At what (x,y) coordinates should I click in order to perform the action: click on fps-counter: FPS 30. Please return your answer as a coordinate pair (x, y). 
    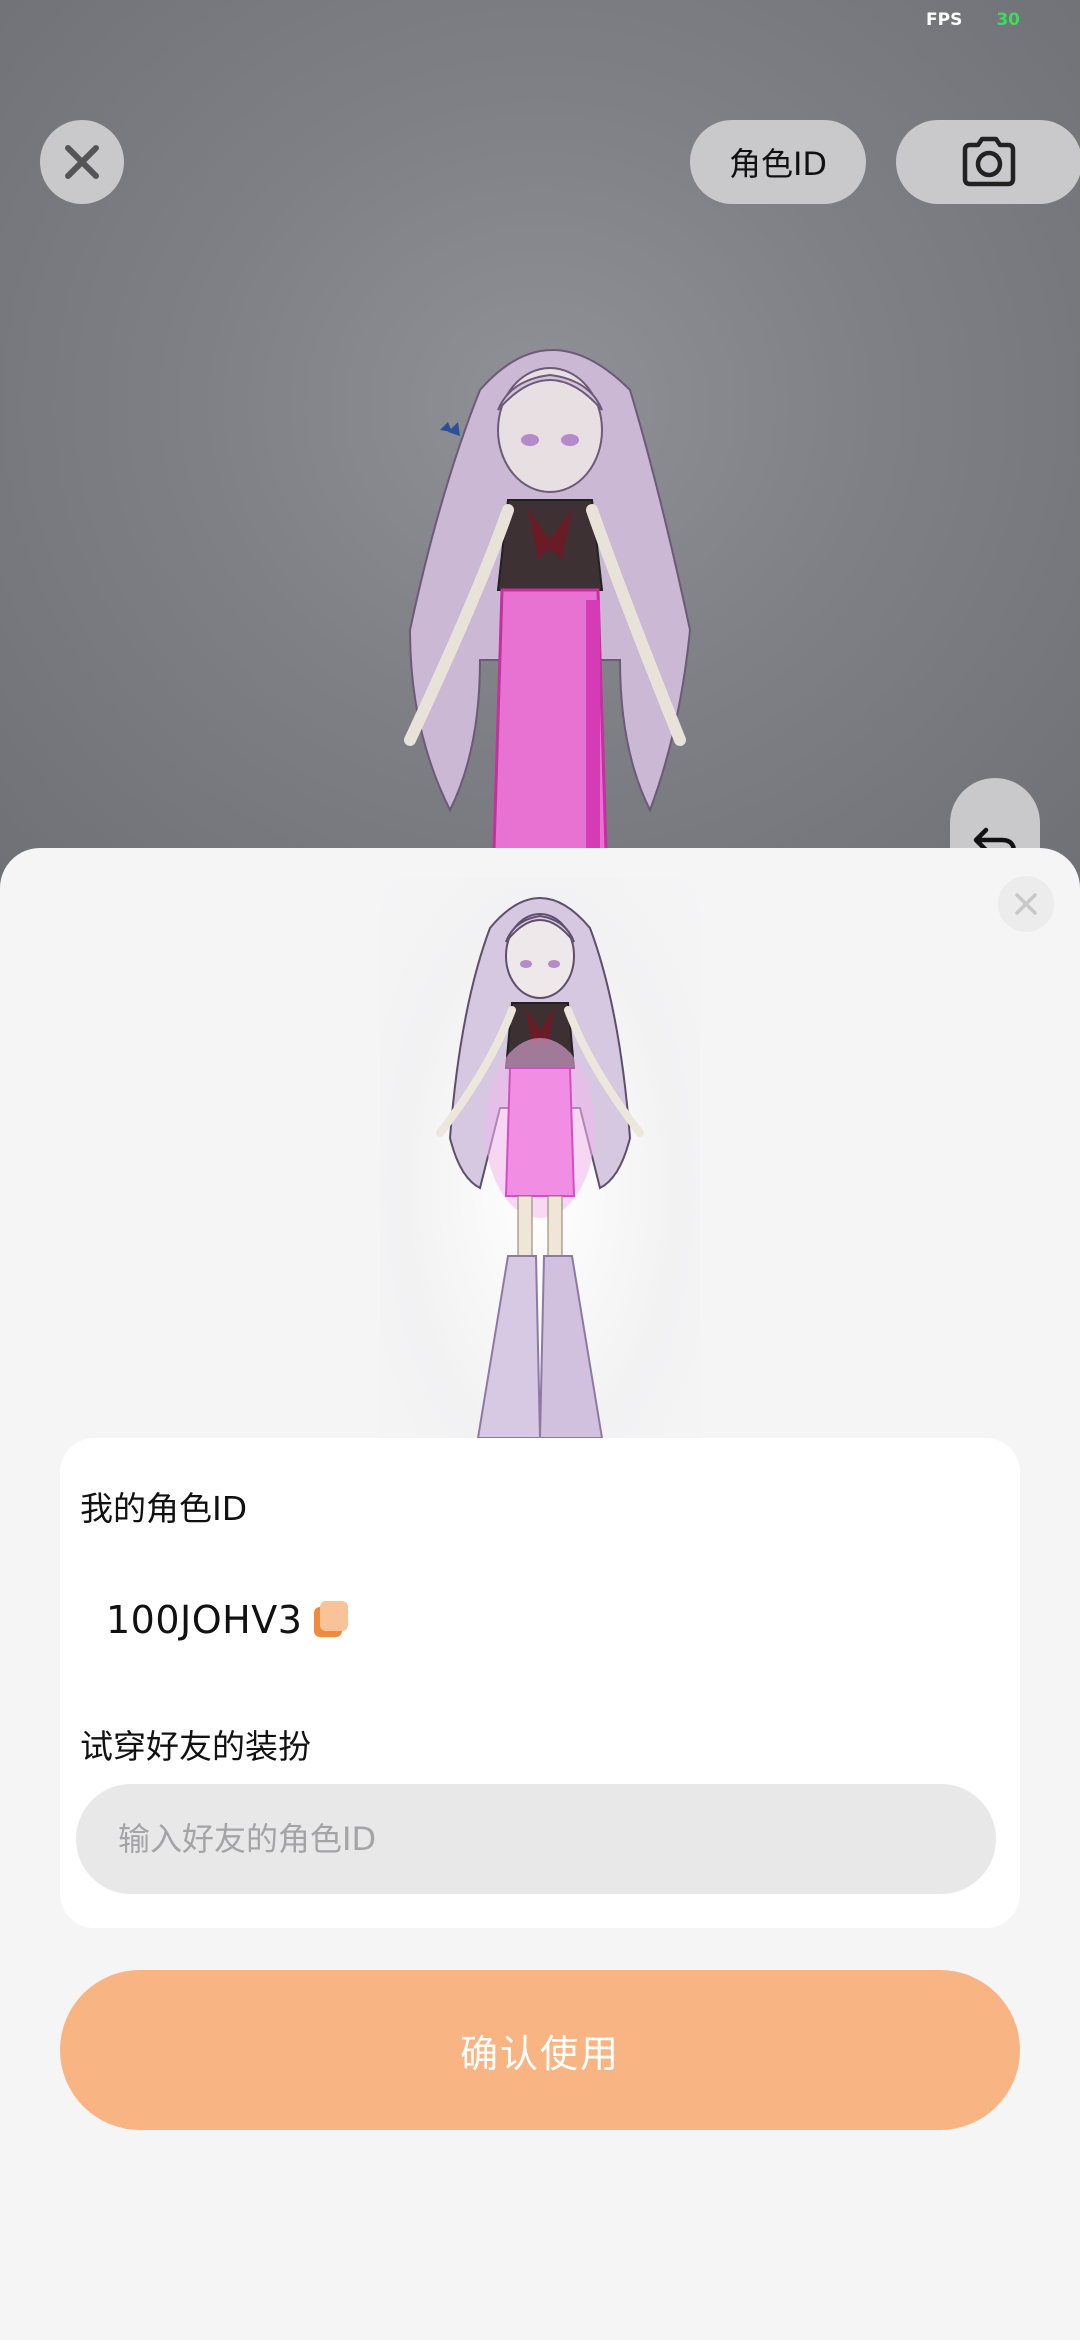
    Looking at the image, I should click on (973, 20).